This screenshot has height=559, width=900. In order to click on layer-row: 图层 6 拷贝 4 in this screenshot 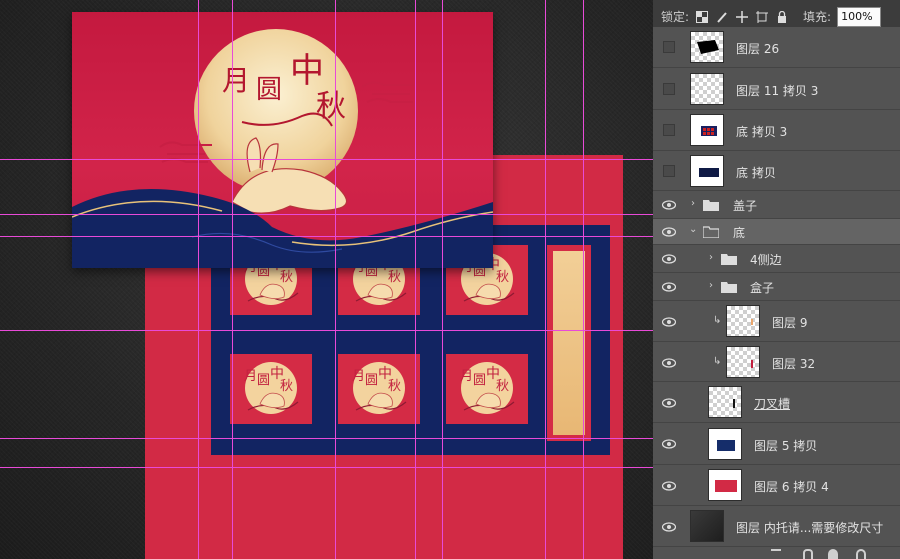, I will do `click(776, 485)`.